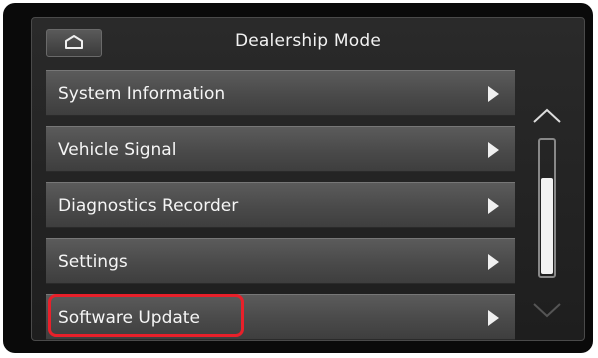  Describe the element at coordinates (280, 205) in the screenshot. I see `menu-item-diagnostics-recorder: Diagnostics Recorder` at that location.